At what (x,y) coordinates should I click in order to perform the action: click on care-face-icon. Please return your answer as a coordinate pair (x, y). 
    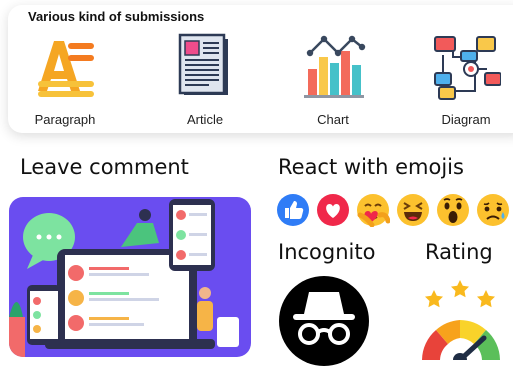
    Looking at the image, I should click on (374, 211).